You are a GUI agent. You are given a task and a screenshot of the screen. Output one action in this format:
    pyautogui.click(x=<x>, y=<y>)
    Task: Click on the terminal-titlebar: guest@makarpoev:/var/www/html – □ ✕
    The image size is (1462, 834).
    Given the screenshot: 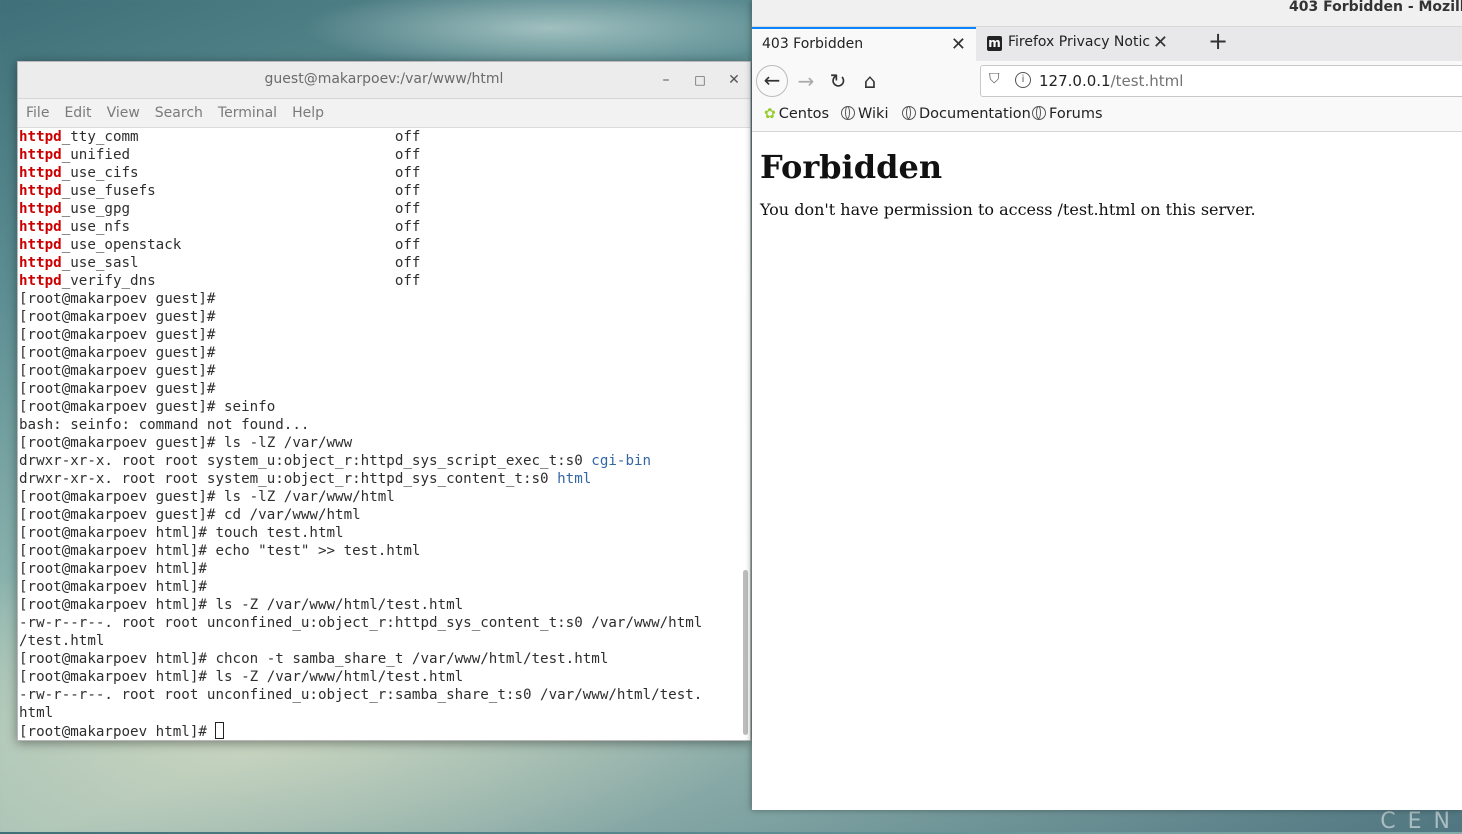 What is the action you would take?
    pyautogui.click(x=384, y=80)
    